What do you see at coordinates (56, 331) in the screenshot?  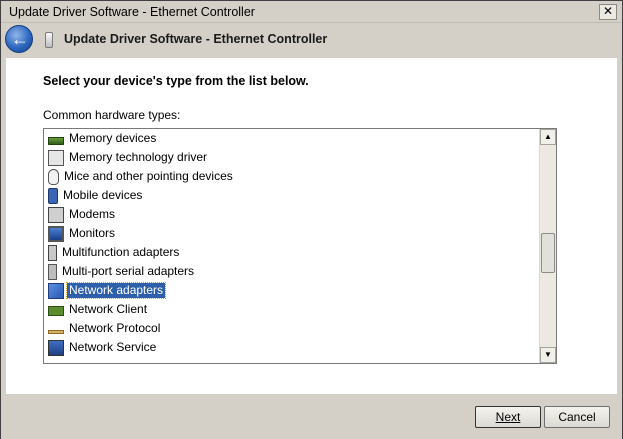 I see `network-protocol-icon` at bounding box center [56, 331].